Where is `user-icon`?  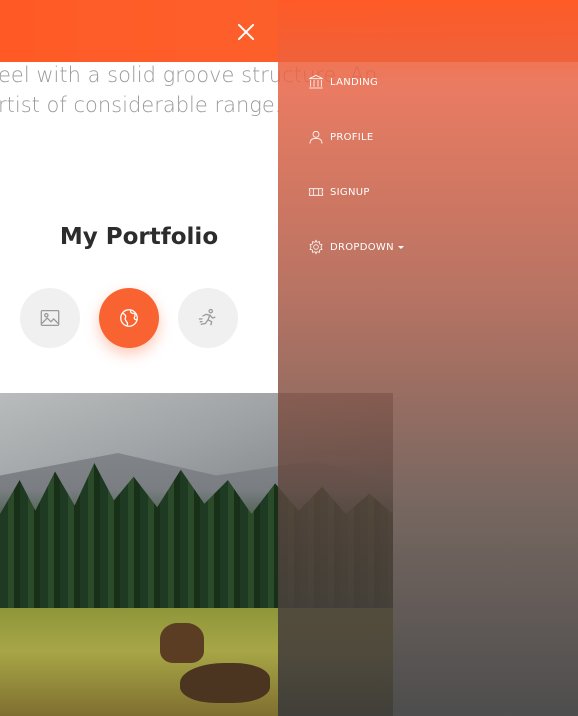 user-icon is located at coordinates (316, 137).